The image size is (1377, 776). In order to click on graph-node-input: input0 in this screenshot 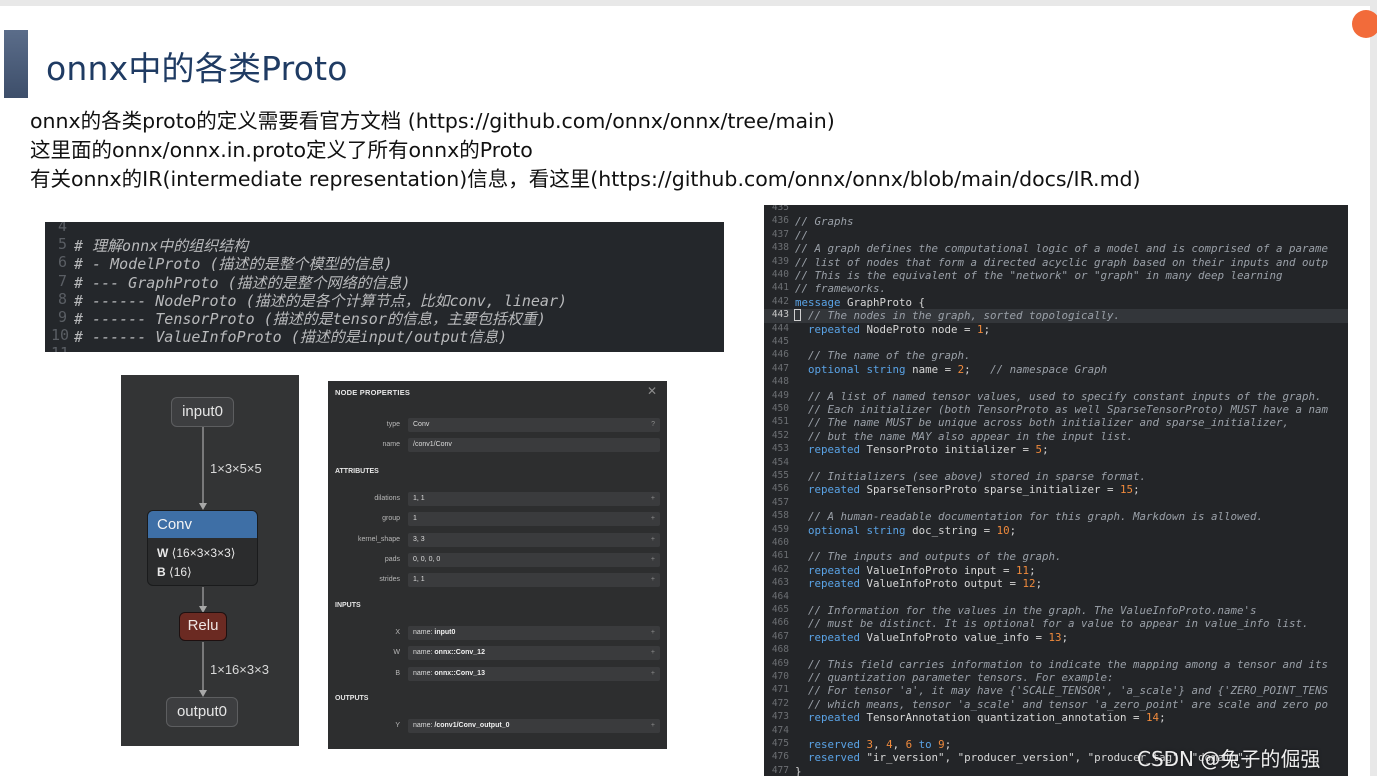, I will do `click(202, 412)`.